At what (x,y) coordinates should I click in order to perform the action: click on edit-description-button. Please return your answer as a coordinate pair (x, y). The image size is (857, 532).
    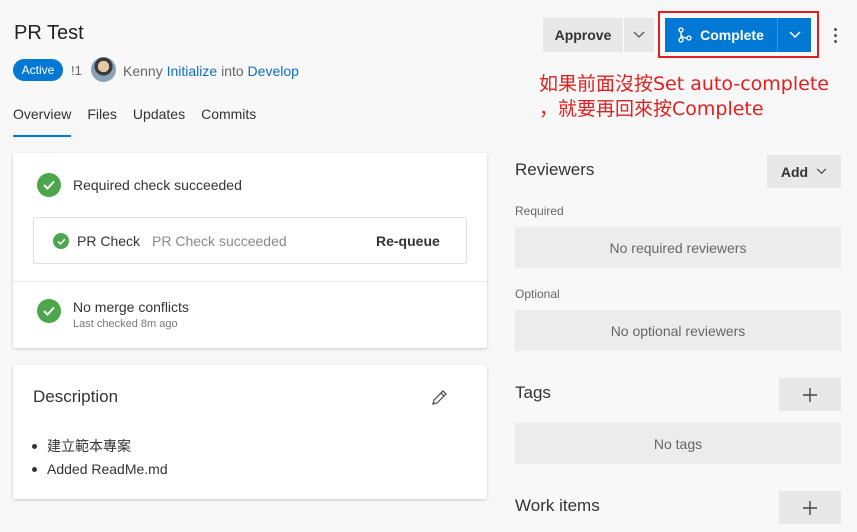
    Looking at the image, I should click on (439, 400).